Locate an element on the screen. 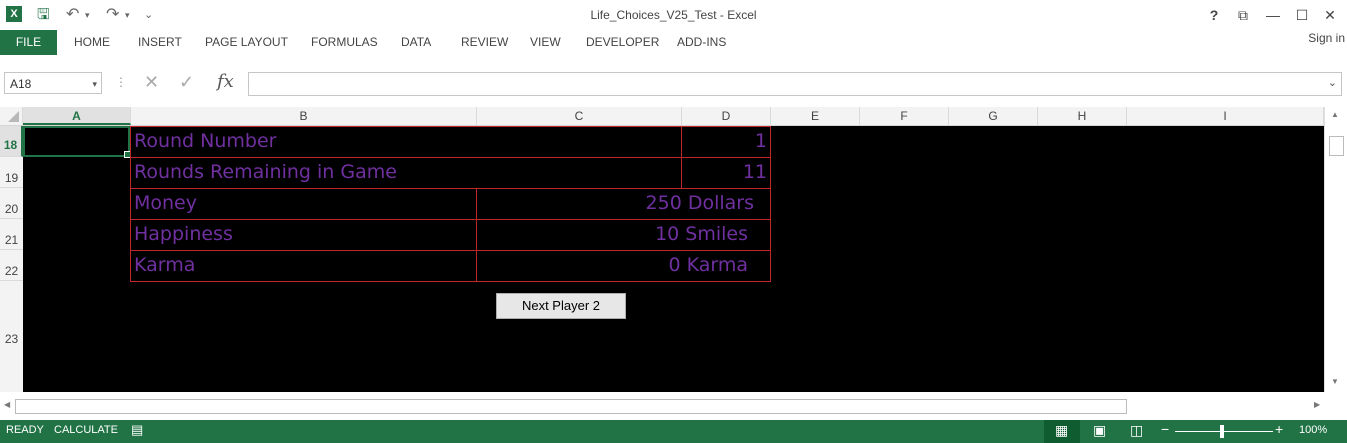 This screenshot has width=1347, height=443. select-all-corner is located at coordinates (11, 116).